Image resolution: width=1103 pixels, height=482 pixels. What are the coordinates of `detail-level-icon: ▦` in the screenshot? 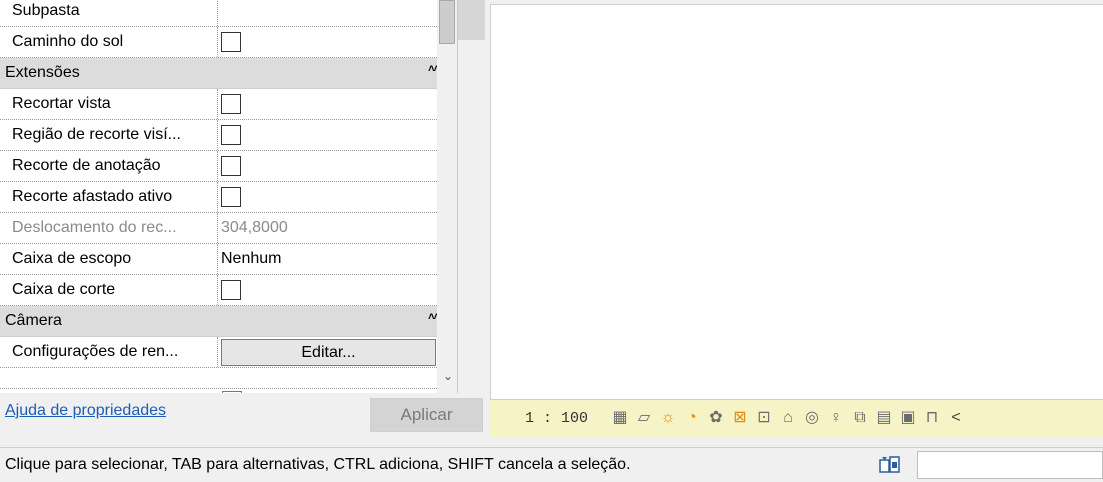 It's located at (620, 418).